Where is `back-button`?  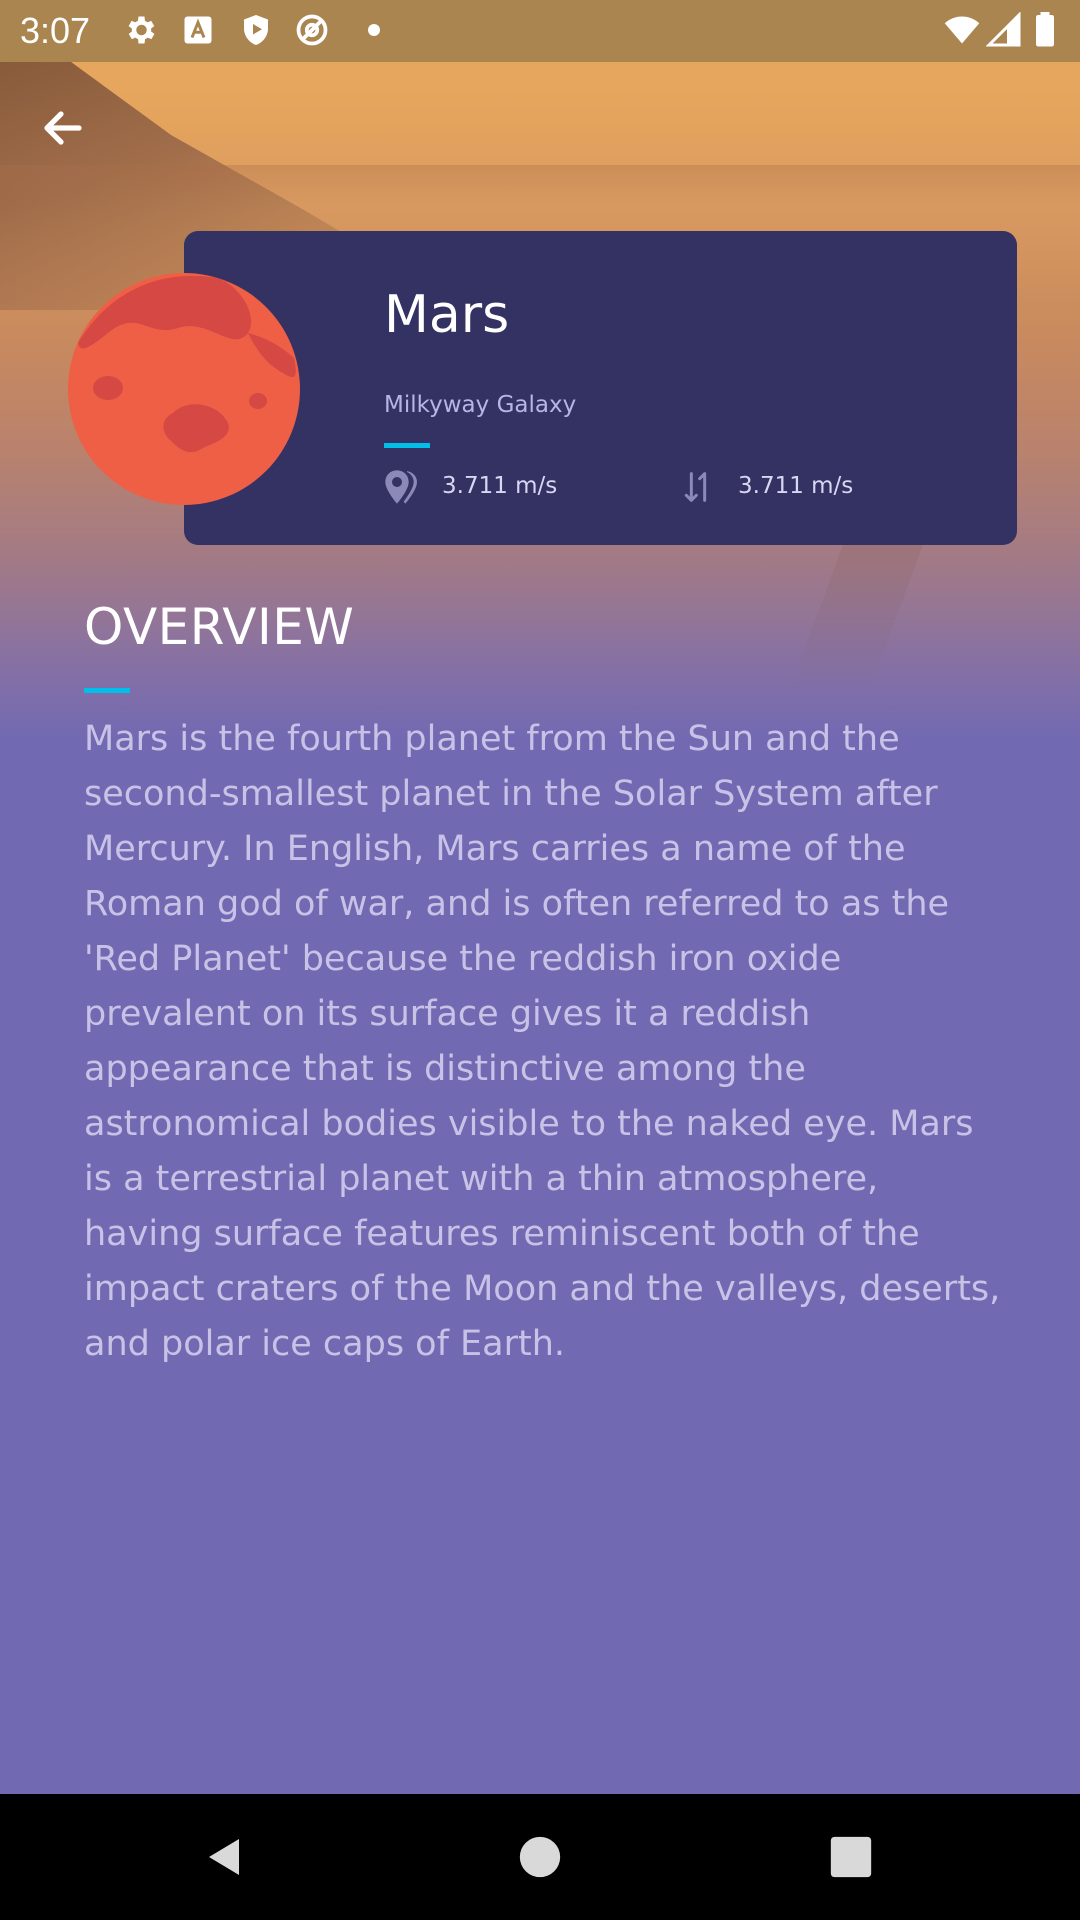
back-button is located at coordinates (63, 128).